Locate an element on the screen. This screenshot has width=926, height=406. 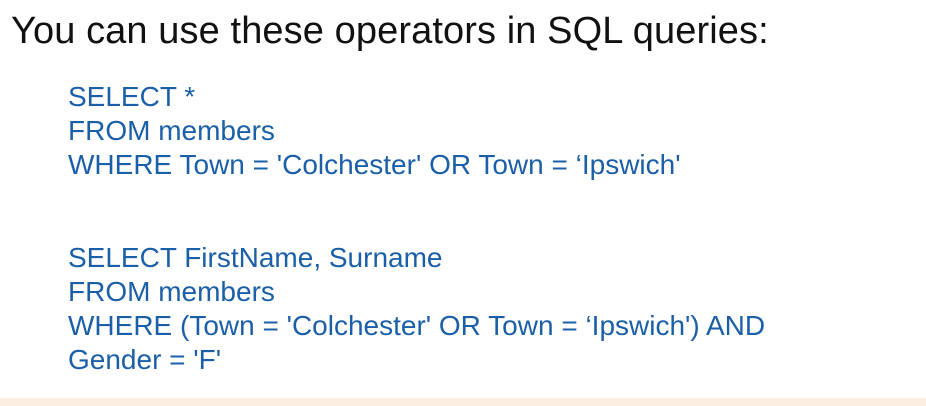
sql-select-line: SELECT FirstName, Surname is located at coordinates (255, 257).